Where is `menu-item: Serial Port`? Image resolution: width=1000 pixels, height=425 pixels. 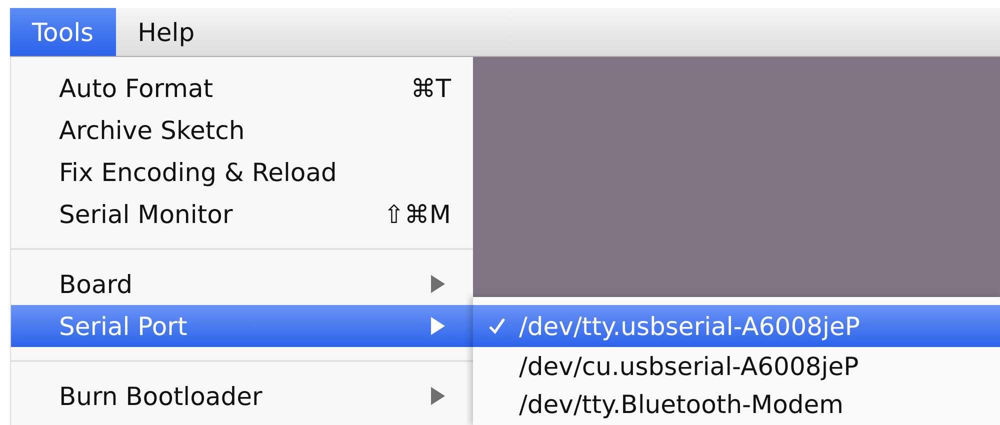
menu-item: Serial Port is located at coordinates (242, 326).